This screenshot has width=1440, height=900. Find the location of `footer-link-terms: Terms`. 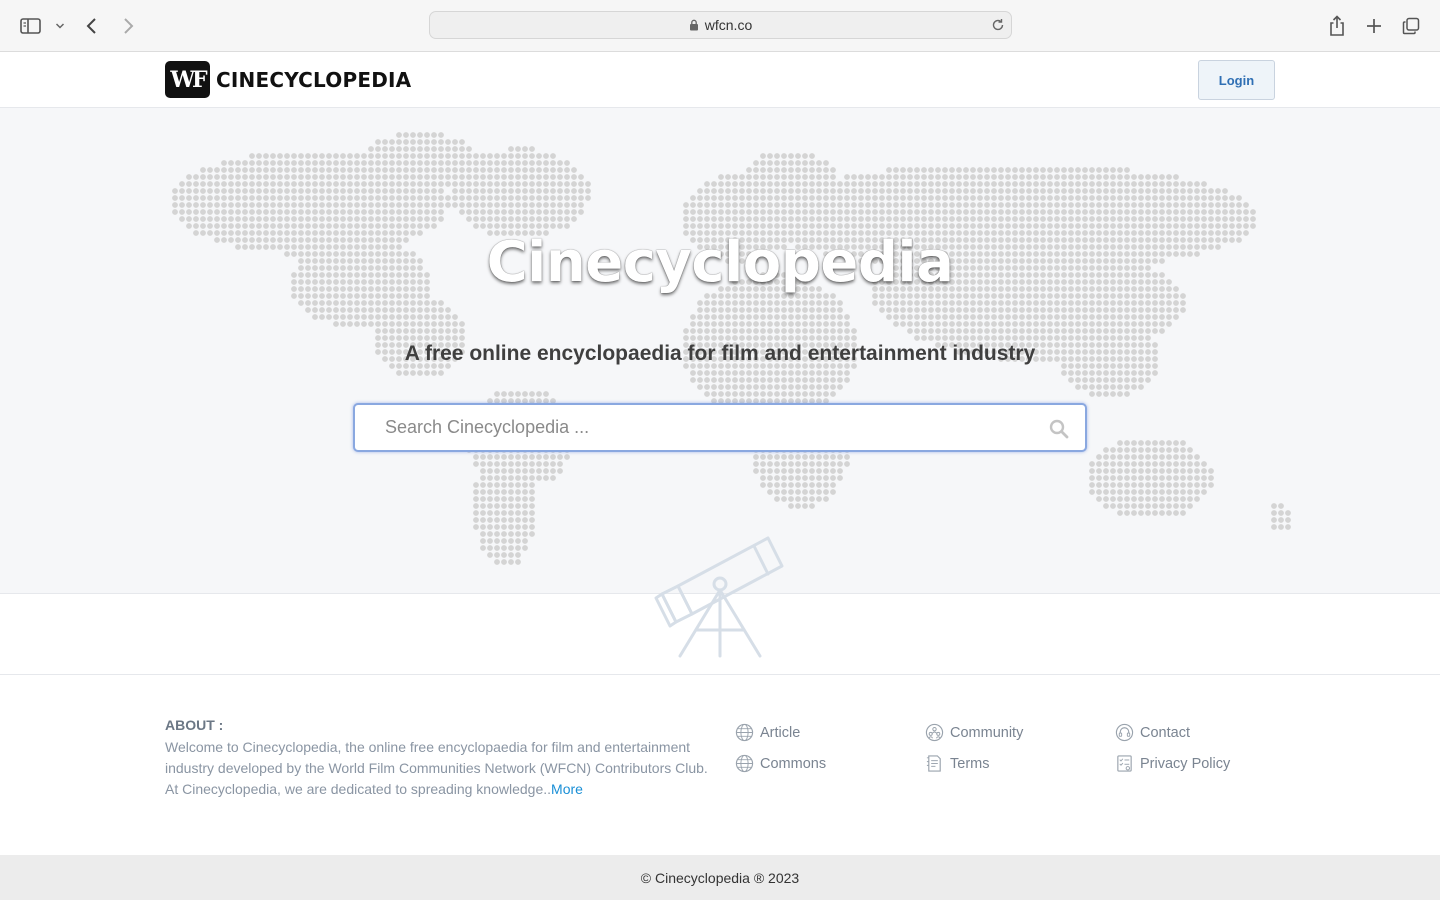

footer-link-terms: Terms is located at coordinates (957, 763).